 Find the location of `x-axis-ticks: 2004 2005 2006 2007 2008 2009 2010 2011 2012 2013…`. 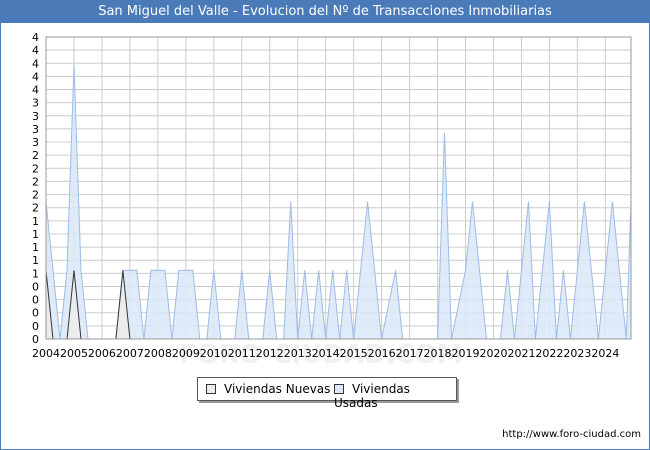

x-axis-ticks: 2004 2005 2006 2007 2008 2009 2010 2011 2012 2013… is located at coordinates (325, 353).